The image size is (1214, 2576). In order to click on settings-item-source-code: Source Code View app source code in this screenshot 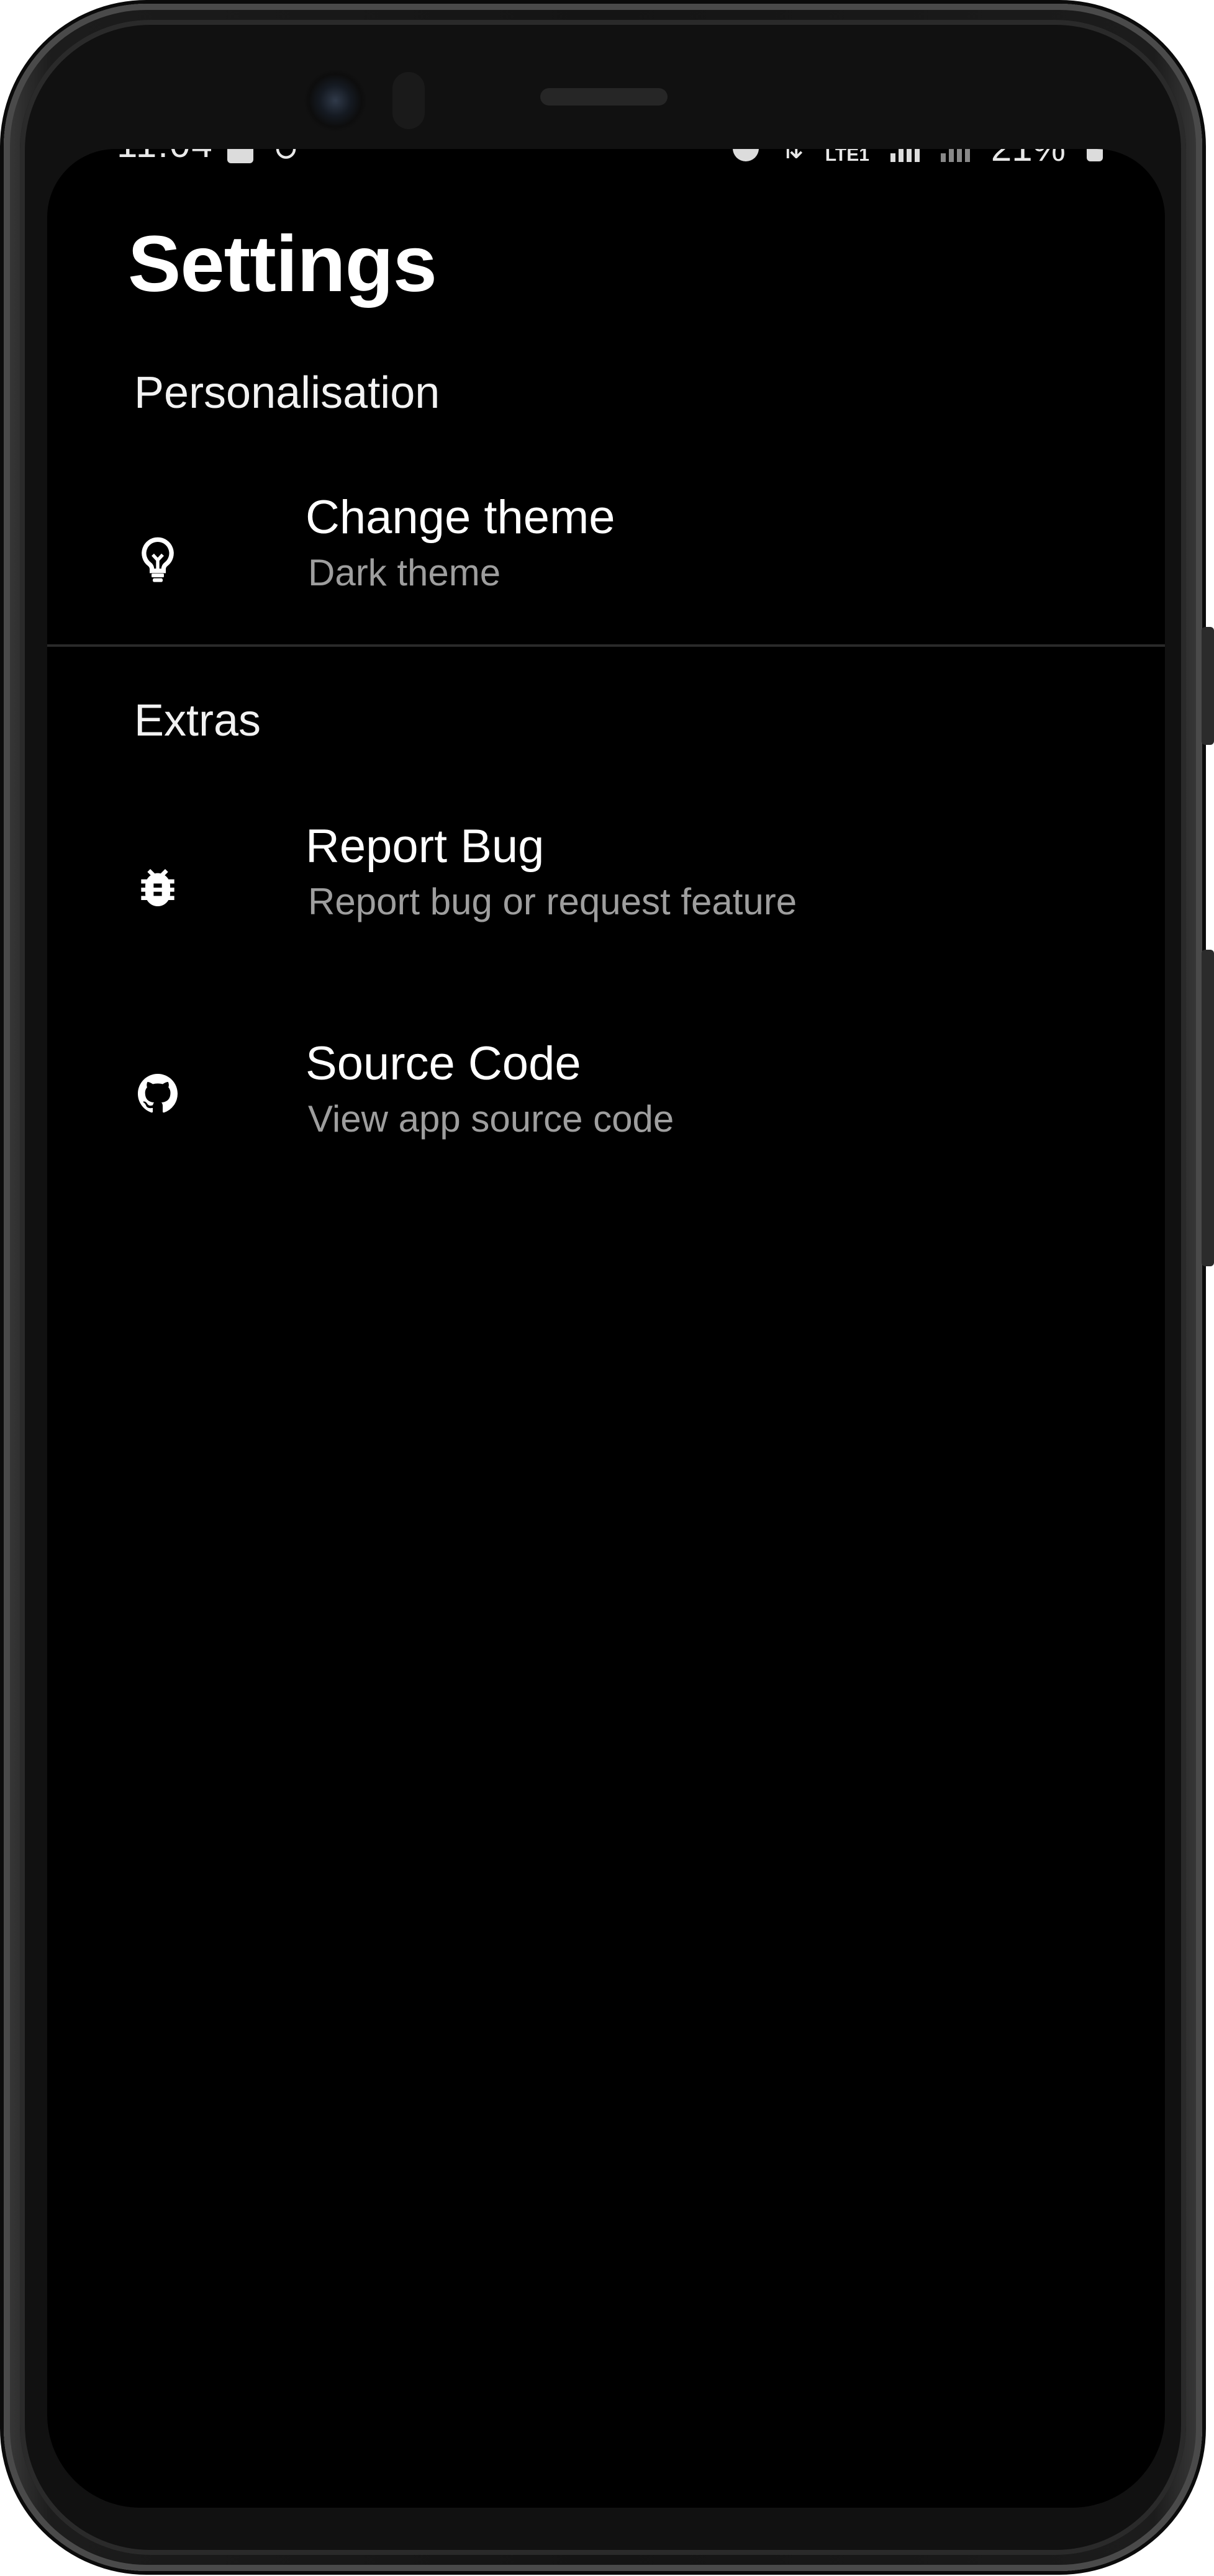, I will do `click(606, 1092)`.